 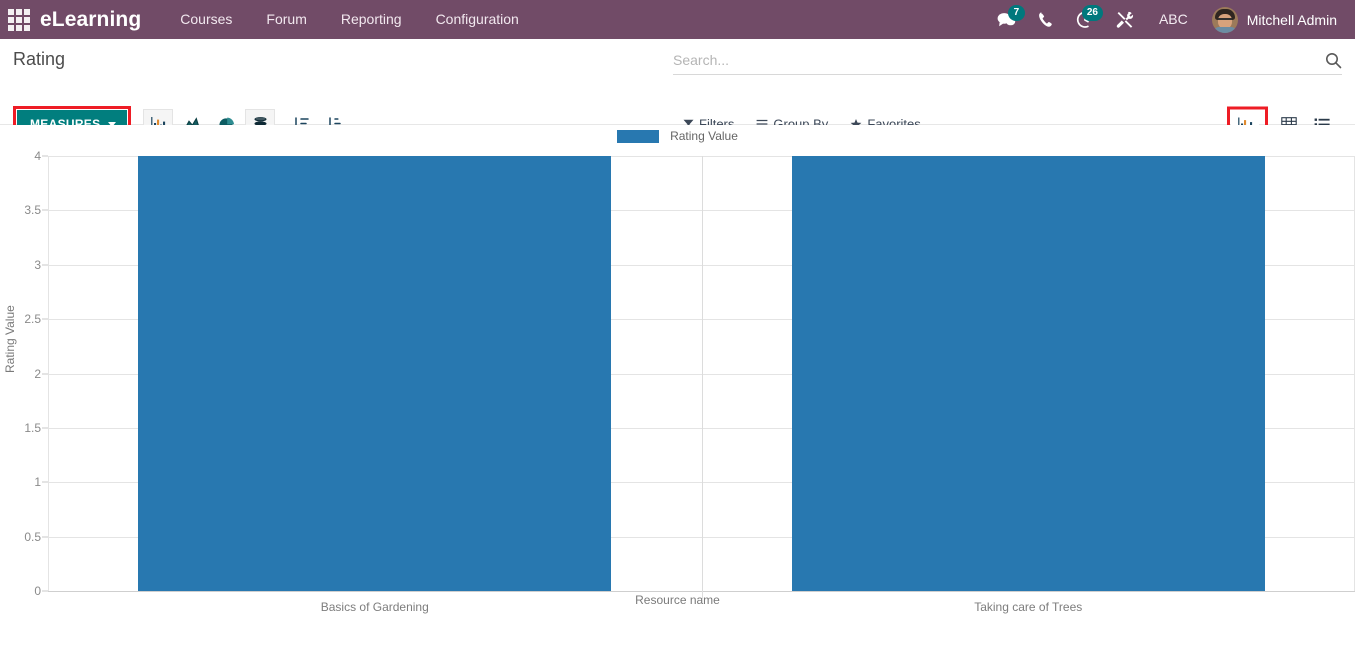 I want to click on tools-icon, so click(x=1125, y=19).